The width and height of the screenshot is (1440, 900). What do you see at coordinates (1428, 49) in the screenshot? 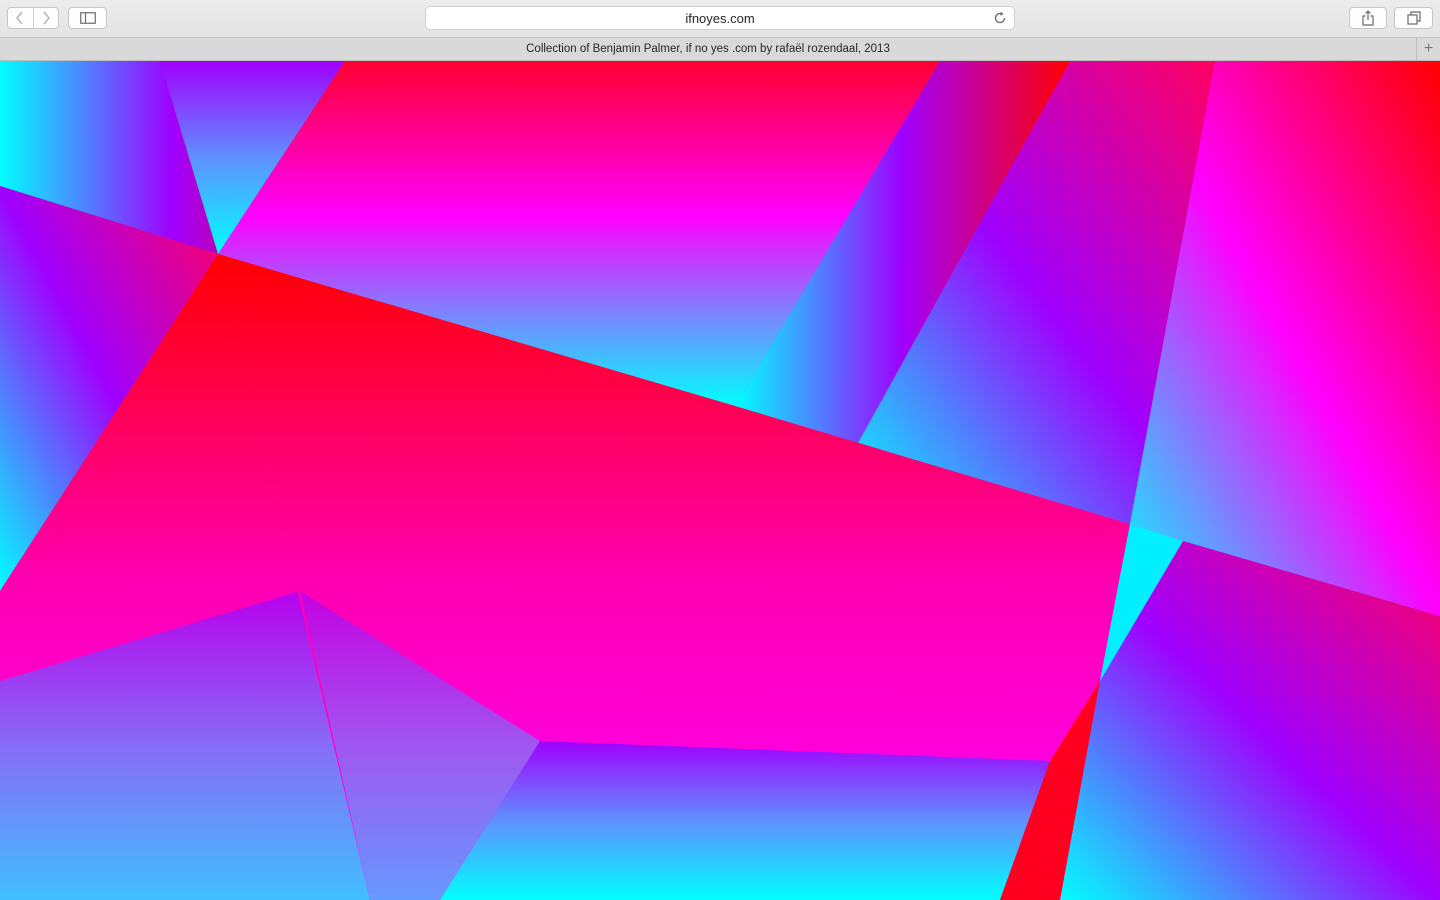
I see `new-tab-button: +` at bounding box center [1428, 49].